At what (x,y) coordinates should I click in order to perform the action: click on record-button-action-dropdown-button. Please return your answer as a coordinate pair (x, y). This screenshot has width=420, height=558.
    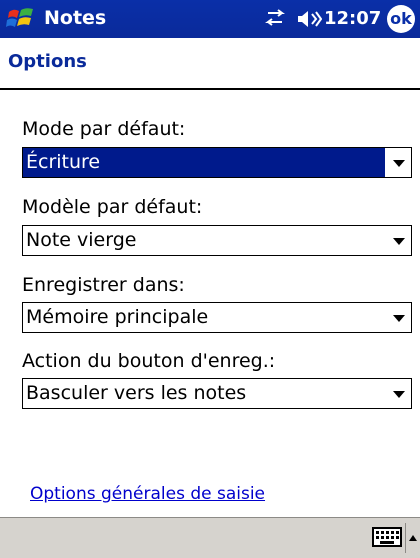
    Looking at the image, I should click on (398, 393).